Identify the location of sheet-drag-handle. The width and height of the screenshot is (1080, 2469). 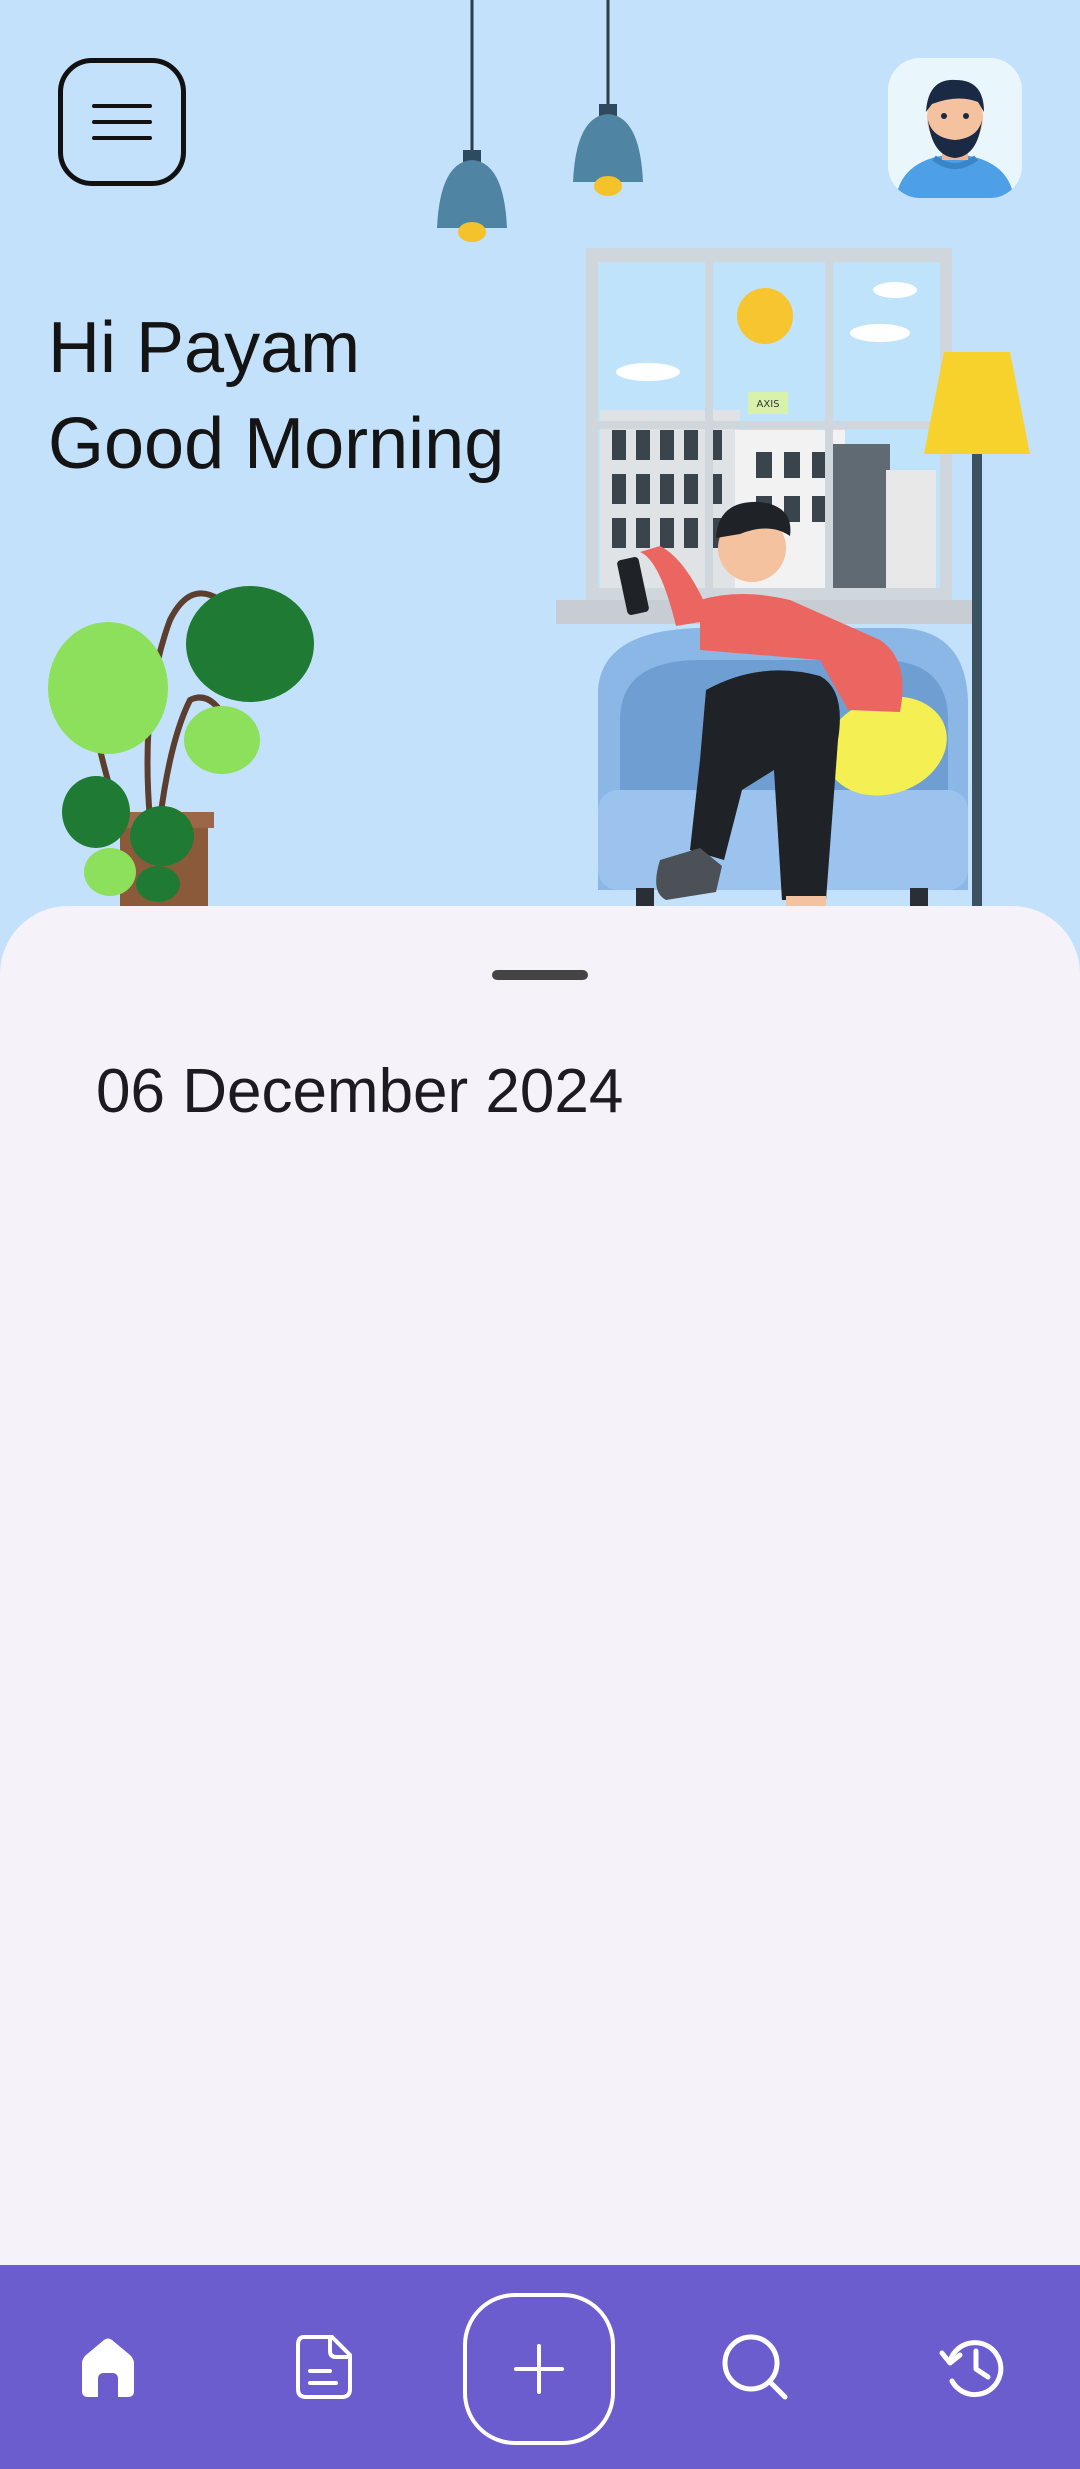
(540, 975).